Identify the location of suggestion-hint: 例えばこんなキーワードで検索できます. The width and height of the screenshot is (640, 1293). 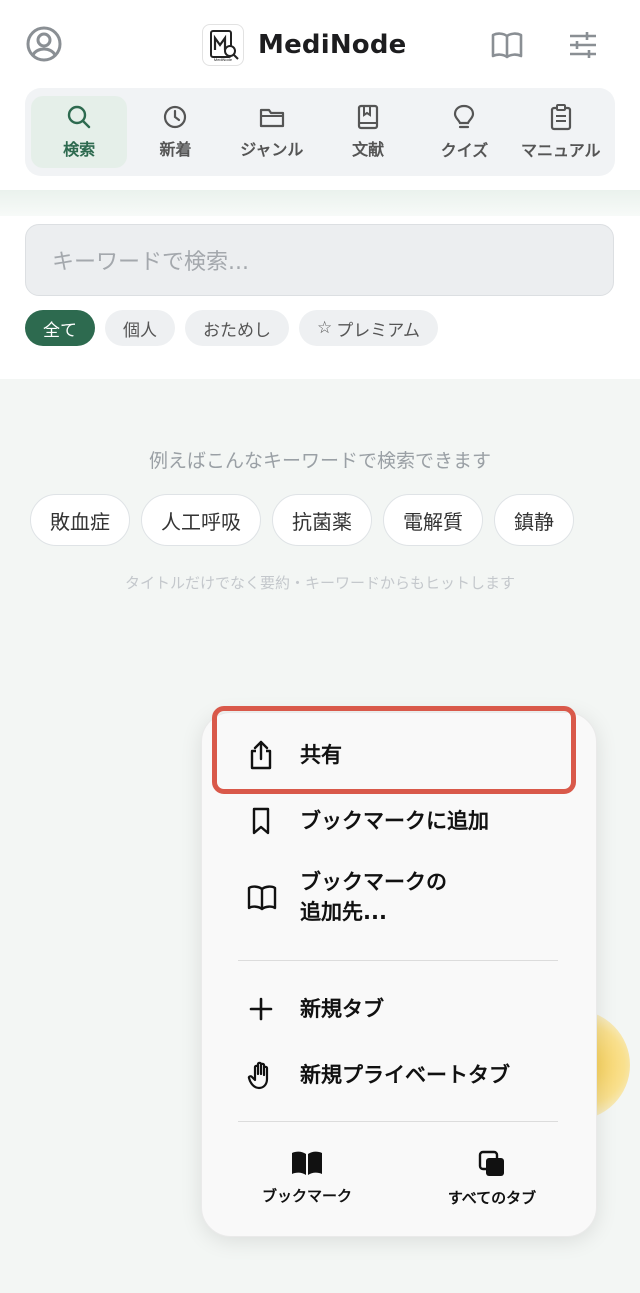
(319, 461).